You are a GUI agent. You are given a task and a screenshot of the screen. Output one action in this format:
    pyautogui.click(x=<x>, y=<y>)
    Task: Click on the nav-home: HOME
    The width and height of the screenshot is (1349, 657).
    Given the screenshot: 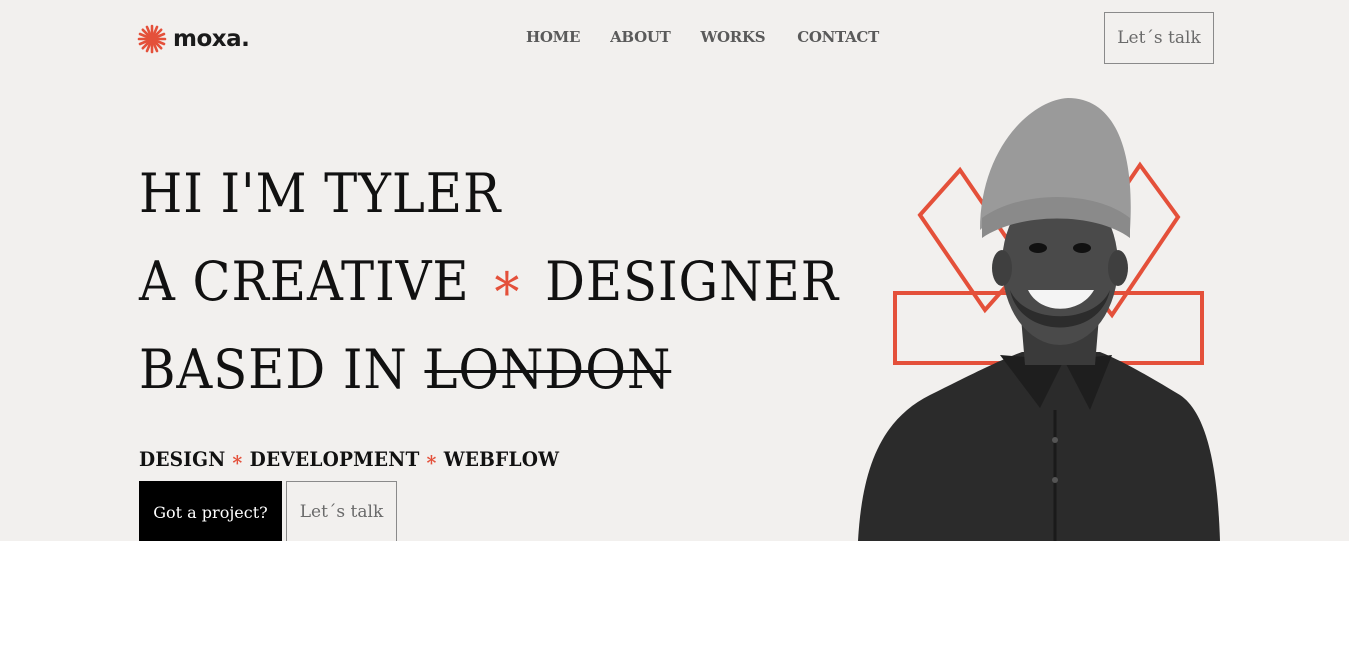 What is the action you would take?
    pyautogui.click(x=553, y=37)
    